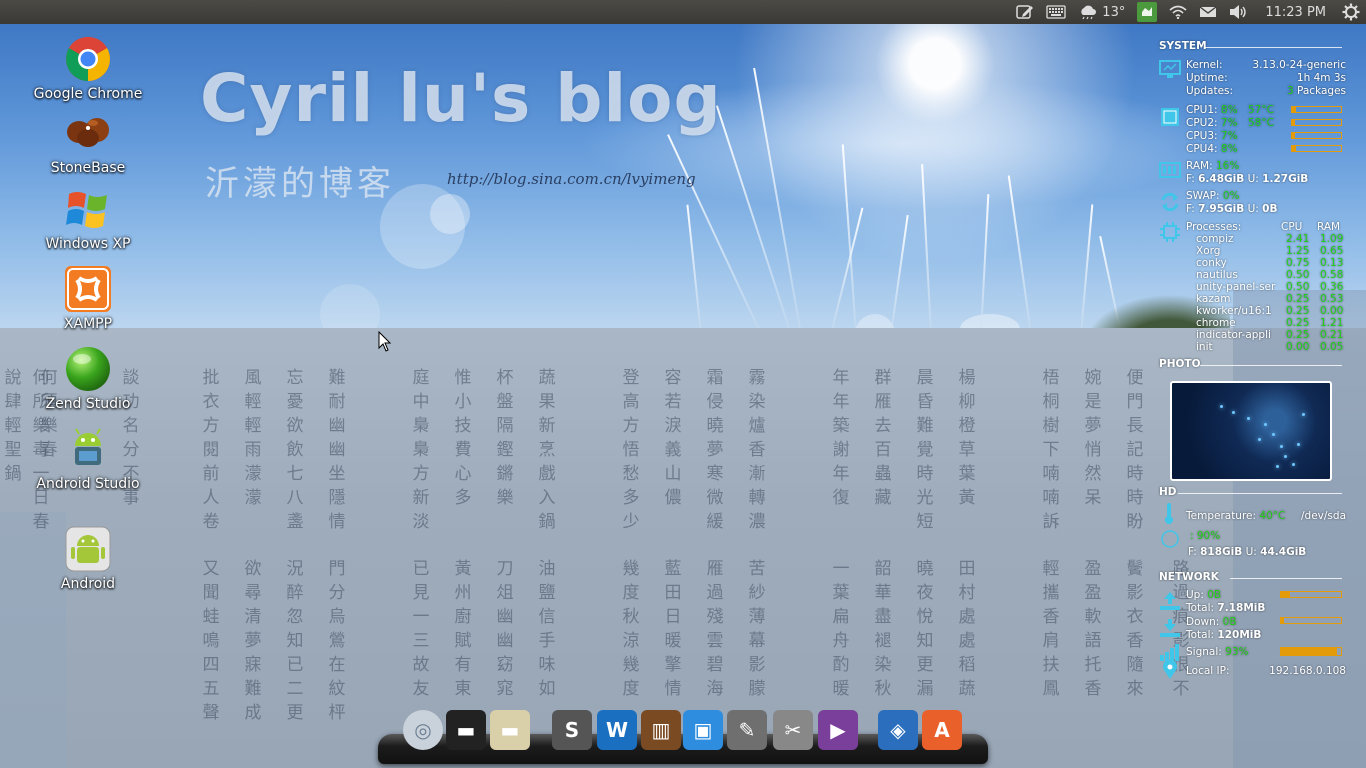 The width and height of the screenshot is (1366, 768). What do you see at coordinates (1056, 12) in the screenshot?
I see `keyboard-icon` at bounding box center [1056, 12].